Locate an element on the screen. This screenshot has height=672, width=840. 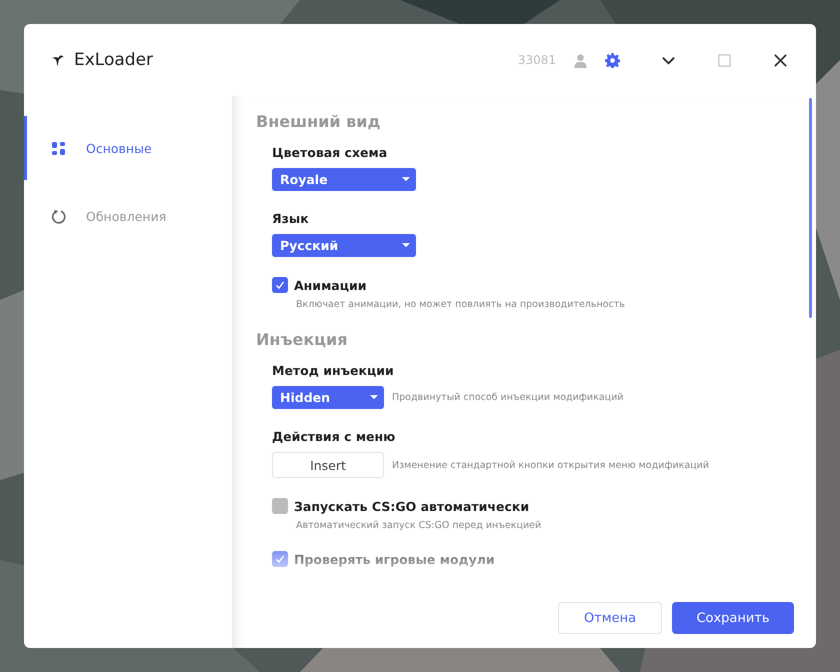
cancel-button: Отмена is located at coordinates (610, 618).